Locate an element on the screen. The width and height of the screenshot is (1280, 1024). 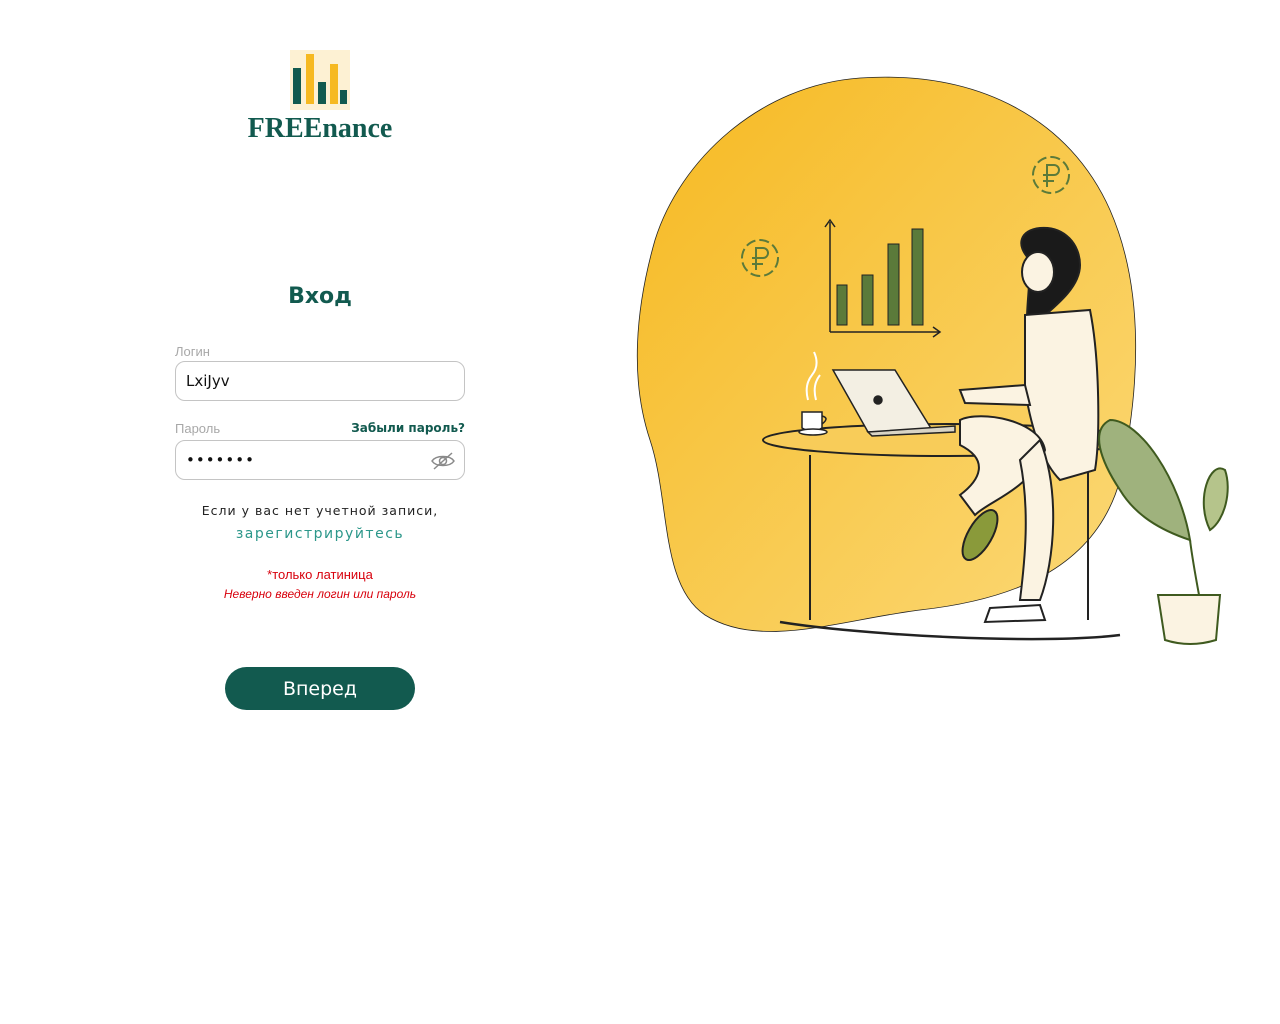
password-label: Пароль is located at coordinates (198, 428).